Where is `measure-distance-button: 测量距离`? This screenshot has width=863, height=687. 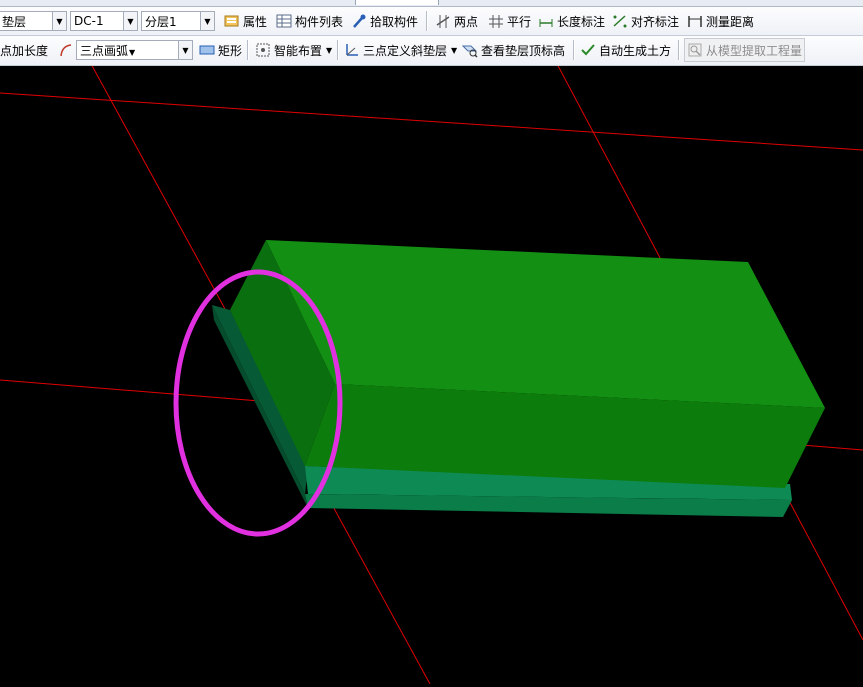 measure-distance-button: 测量距离 is located at coordinates (720, 21).